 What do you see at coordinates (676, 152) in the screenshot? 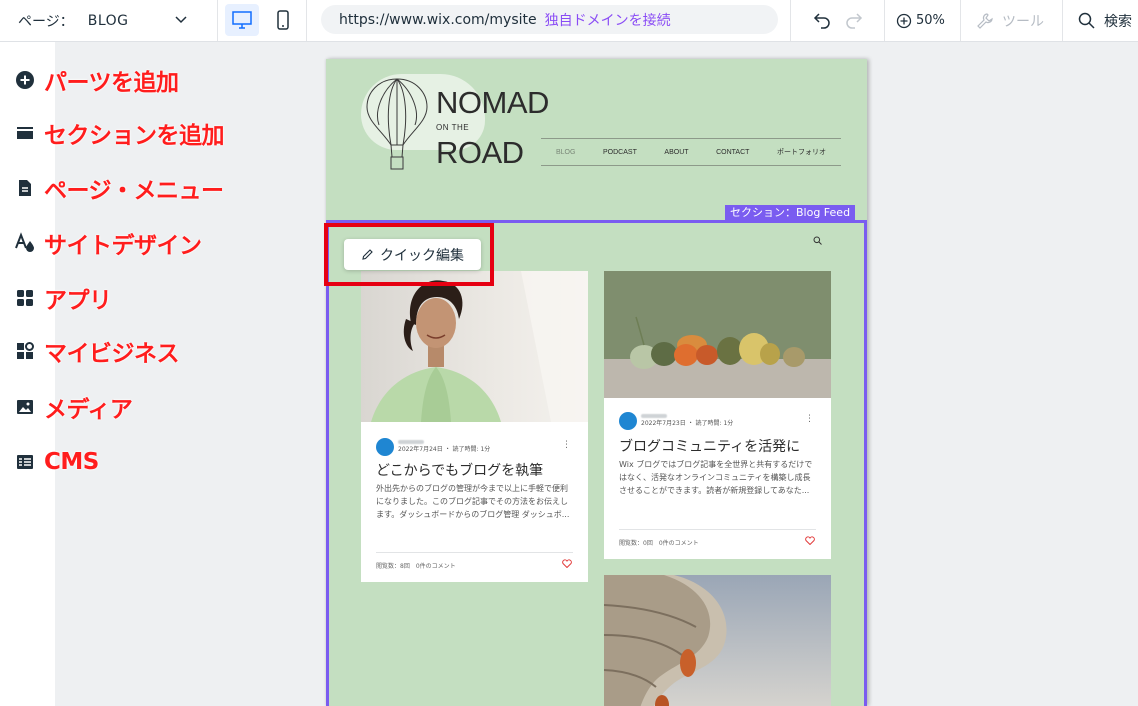
I see `nav-item-about: ABOUT` at bounding box center [676, 152].